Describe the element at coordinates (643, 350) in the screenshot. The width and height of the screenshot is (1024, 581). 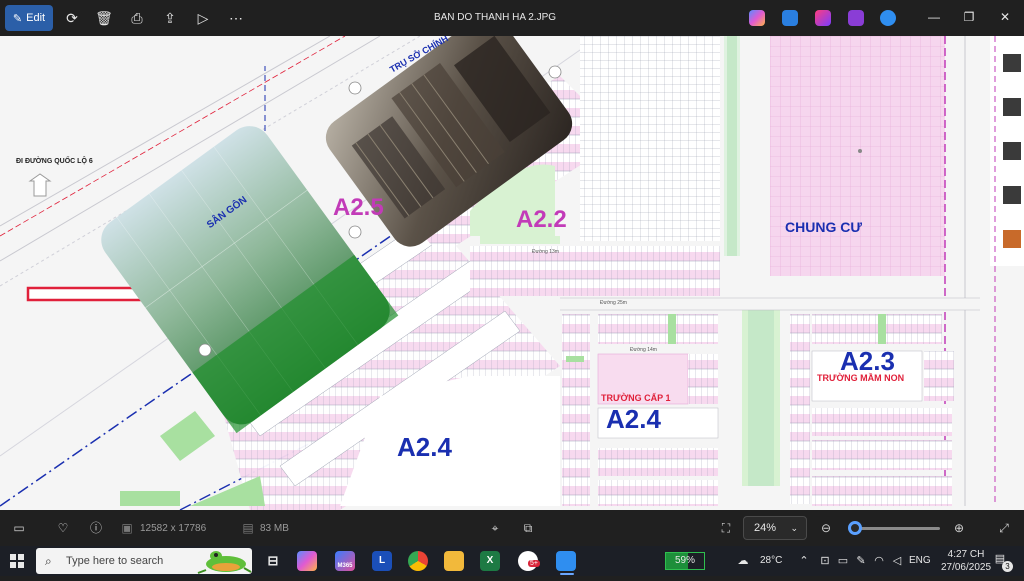
I see `label-street-14m: Đường 14m` at that location.